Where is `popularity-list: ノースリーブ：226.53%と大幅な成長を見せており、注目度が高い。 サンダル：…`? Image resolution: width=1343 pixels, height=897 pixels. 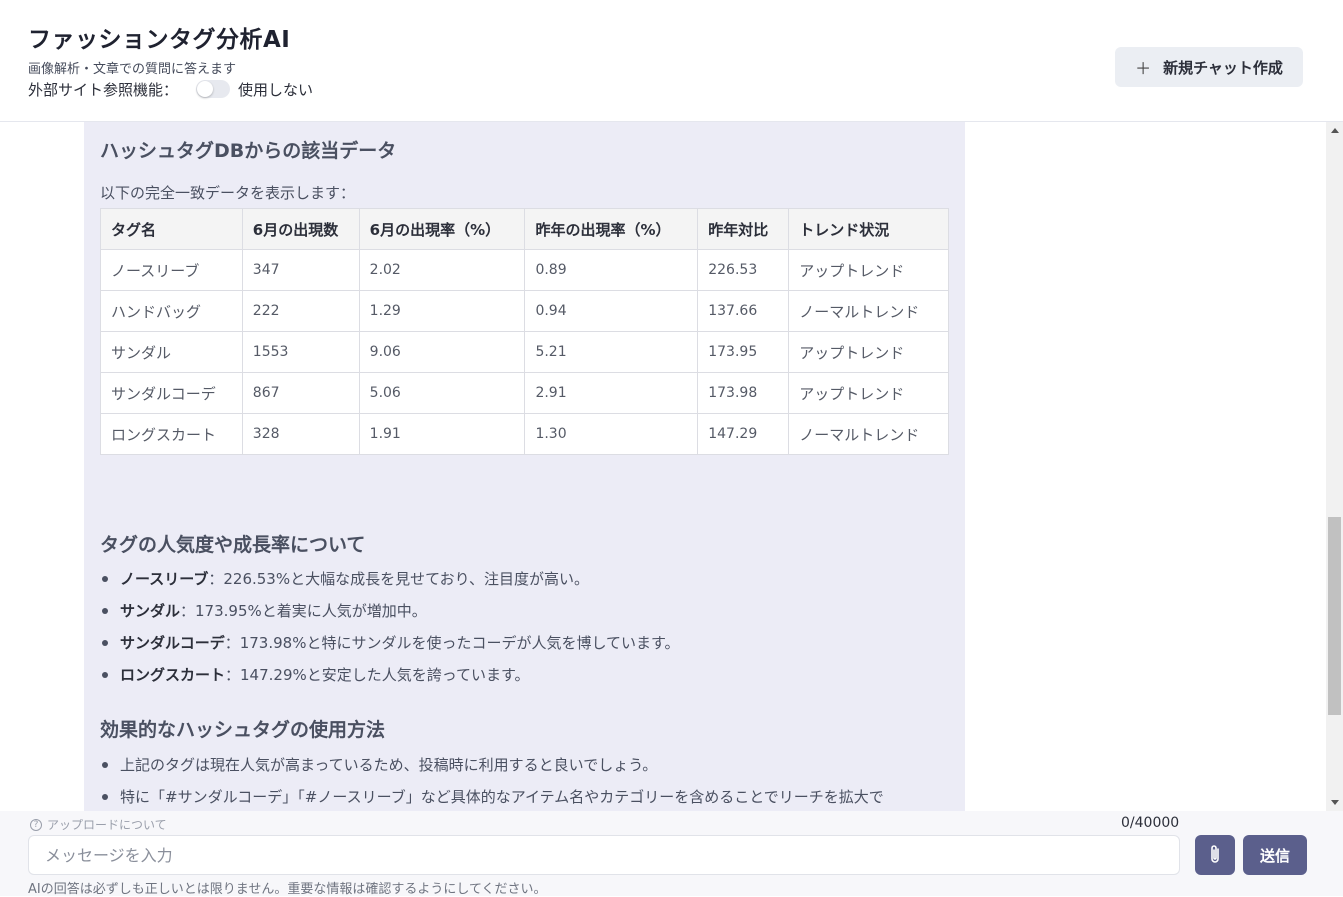 popularity-list: ノースリーブ：226.53%と大幅な成長を見せており、注目度が高い。 サンダル：… is located at coordinates (390, 627).